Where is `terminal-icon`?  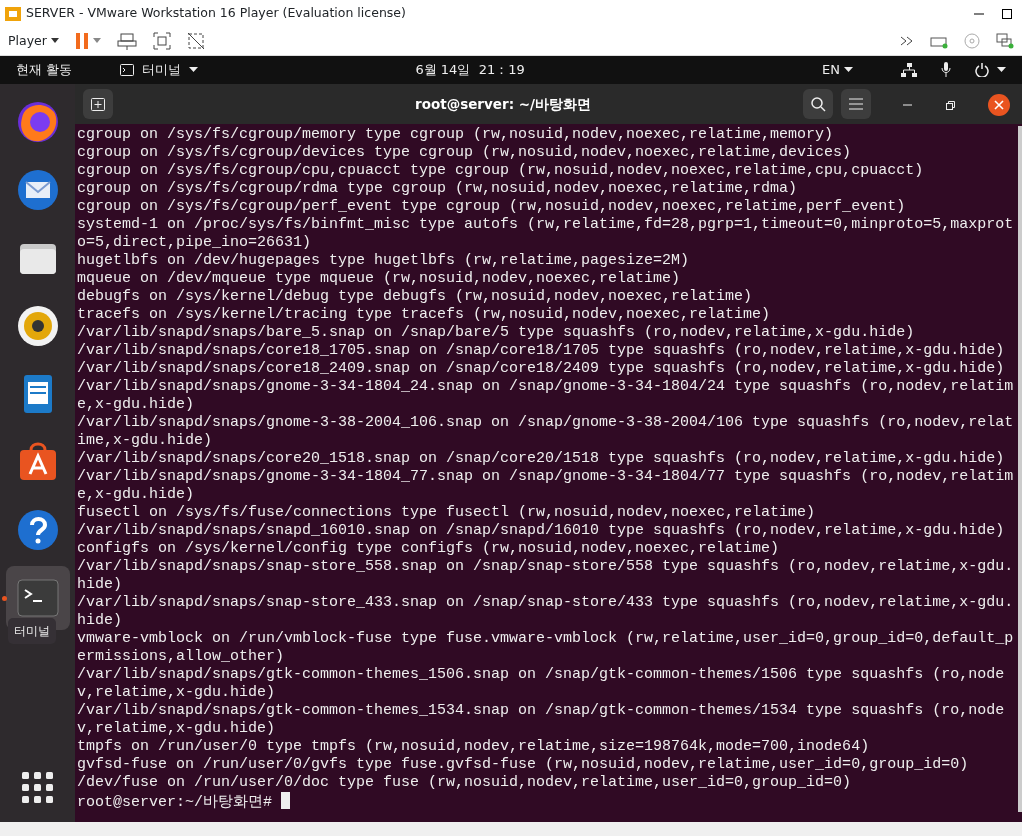
terminal-icon is located at coordinates (127, 70).